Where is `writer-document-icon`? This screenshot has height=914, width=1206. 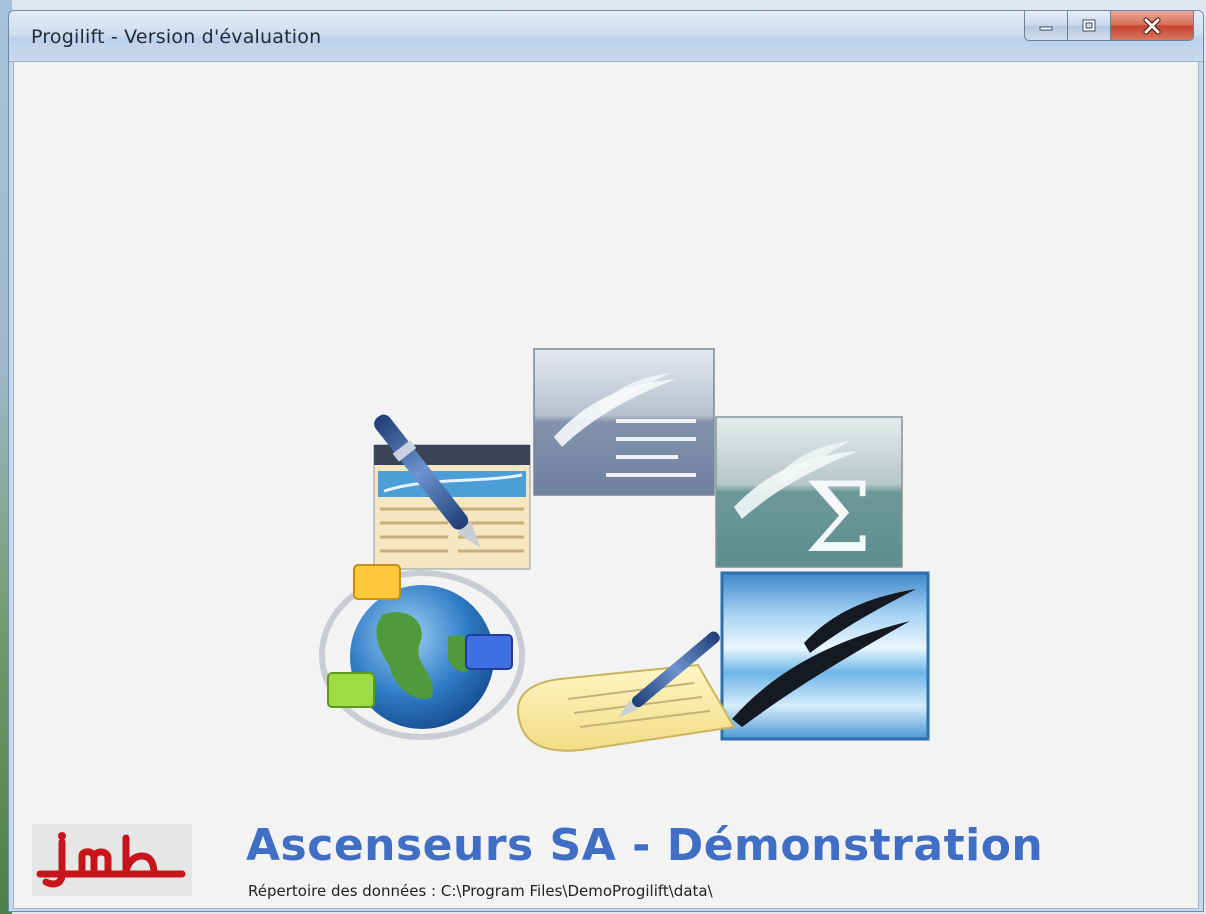 writer-document-icon is located at coordinates (624, 422).